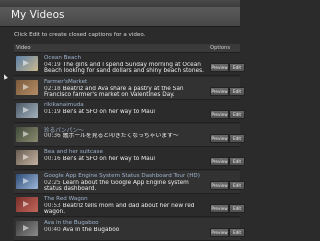  What do you see at coordinates (52, 229) in the screenshot?
I see `video-duration: 00:40` at bounding box center [52, 229].